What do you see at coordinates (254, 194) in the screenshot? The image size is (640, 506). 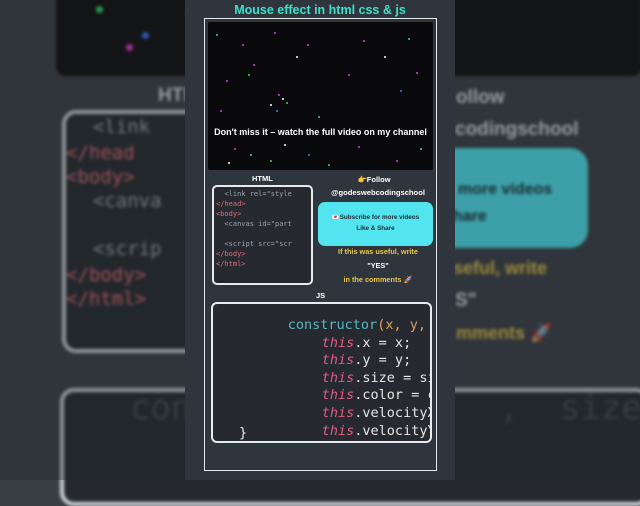 I see `code-line: <link rel="style` at bounding box center [254, 194].